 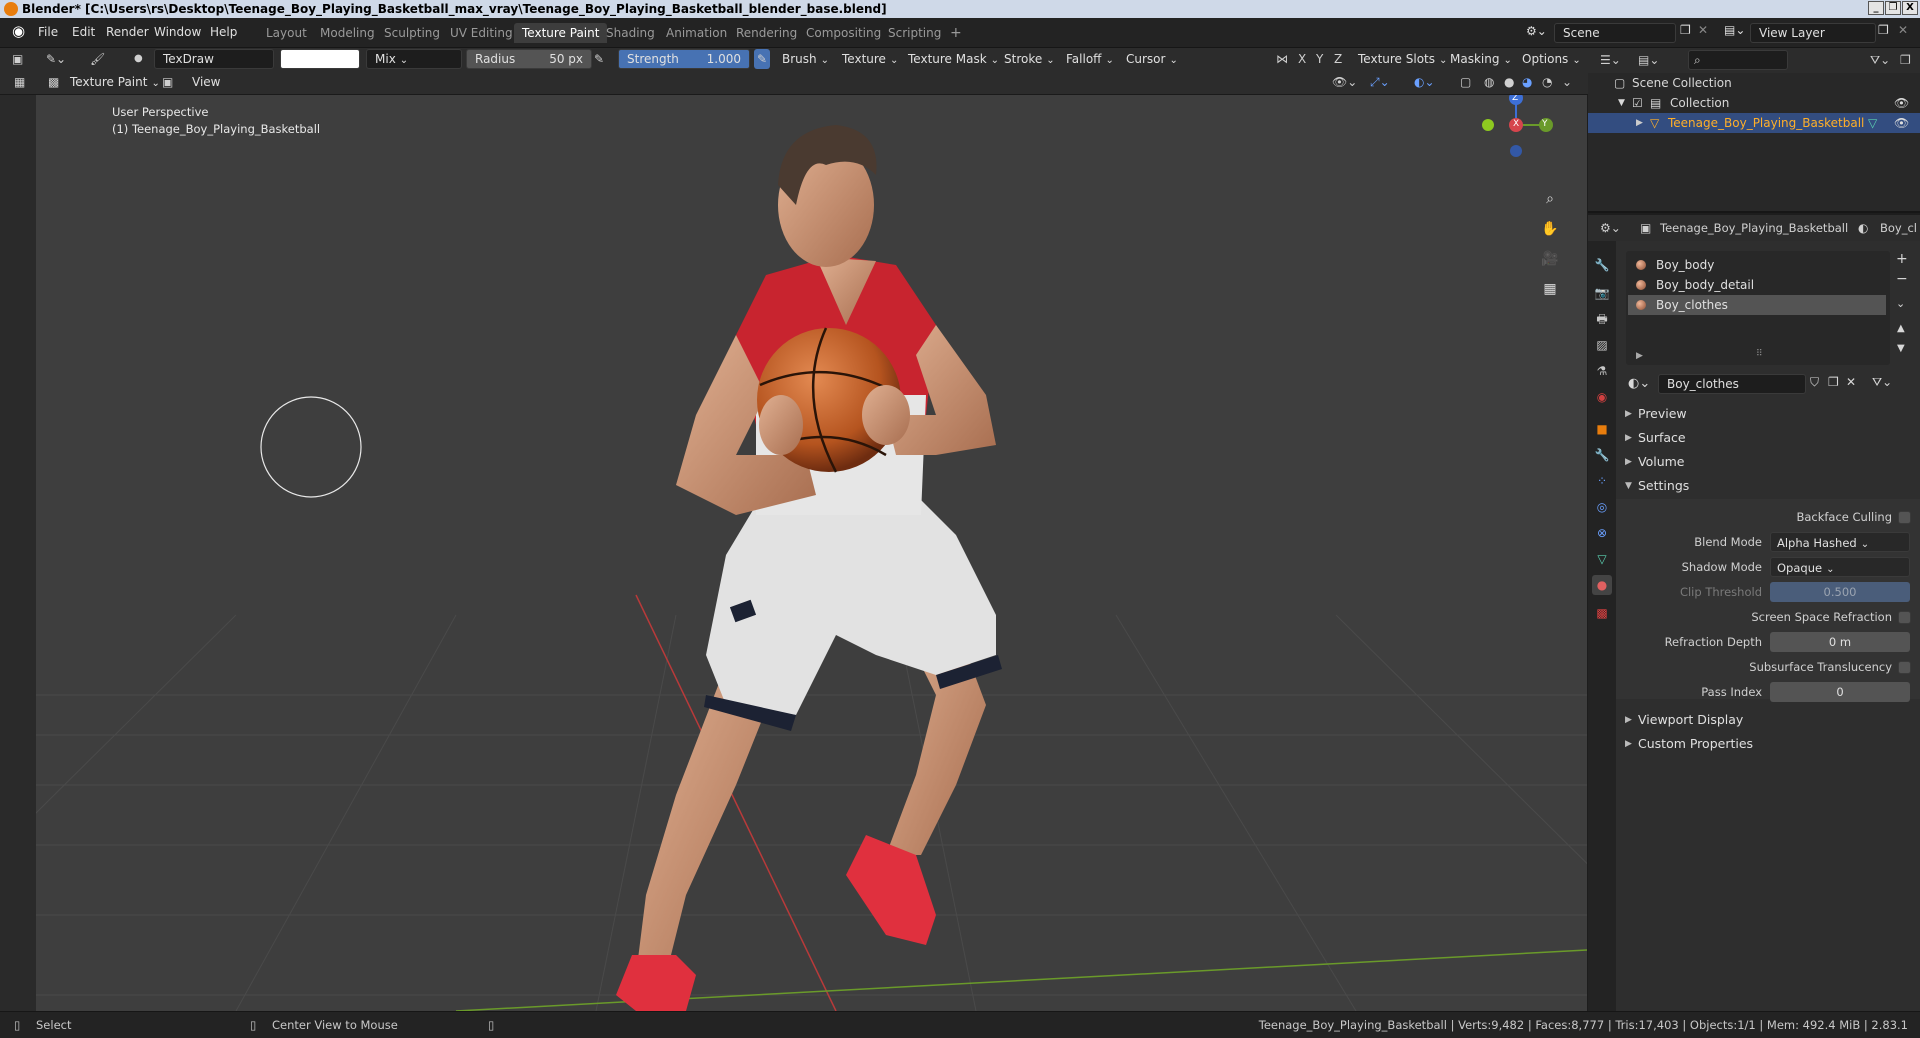 What do you see at coordinates (1840, 542) in the screenshot?
I see `blend-mode-dropdown: Alpha Hashed` at bounding box center [1840, 542].